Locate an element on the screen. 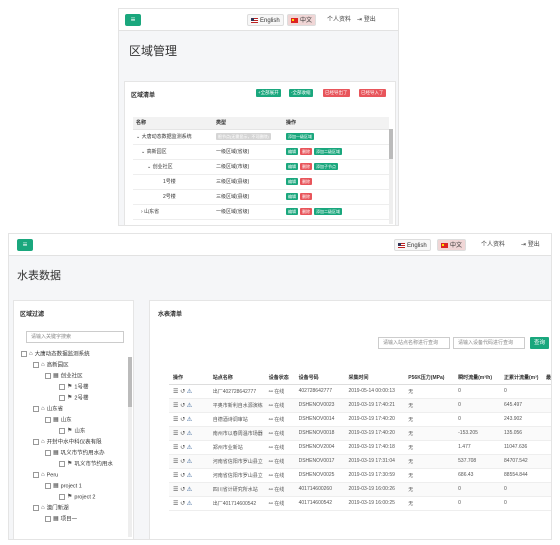 This screenshot has height=545, width=560. import-region-button: 已经导入了 is located at coordinates (372, 93).